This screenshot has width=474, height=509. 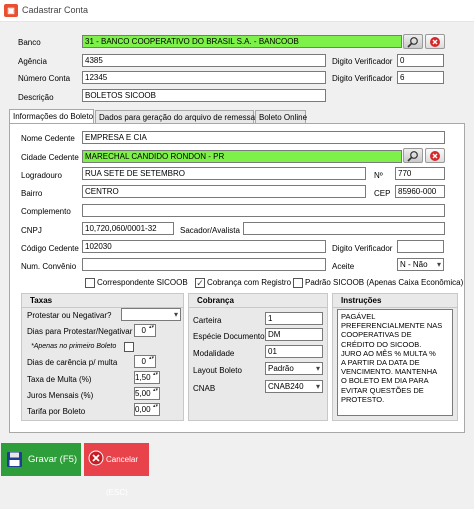 What do you see at coordinates (147, 393) in the screenshot?
I see `juros-stepper: 5,00` at bounding box center [147, 393].